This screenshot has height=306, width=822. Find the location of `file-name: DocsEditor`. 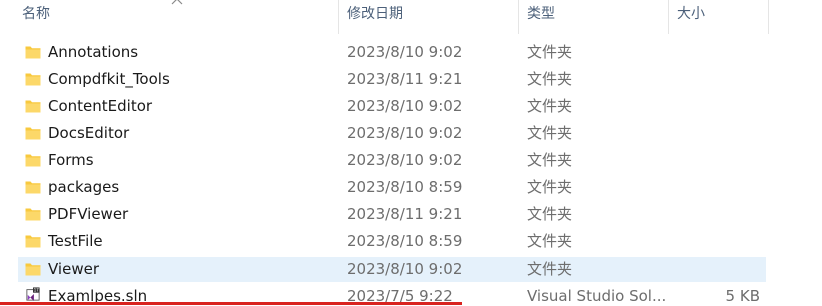

file-name: DocsEditor is located at coordinates (89, 133).